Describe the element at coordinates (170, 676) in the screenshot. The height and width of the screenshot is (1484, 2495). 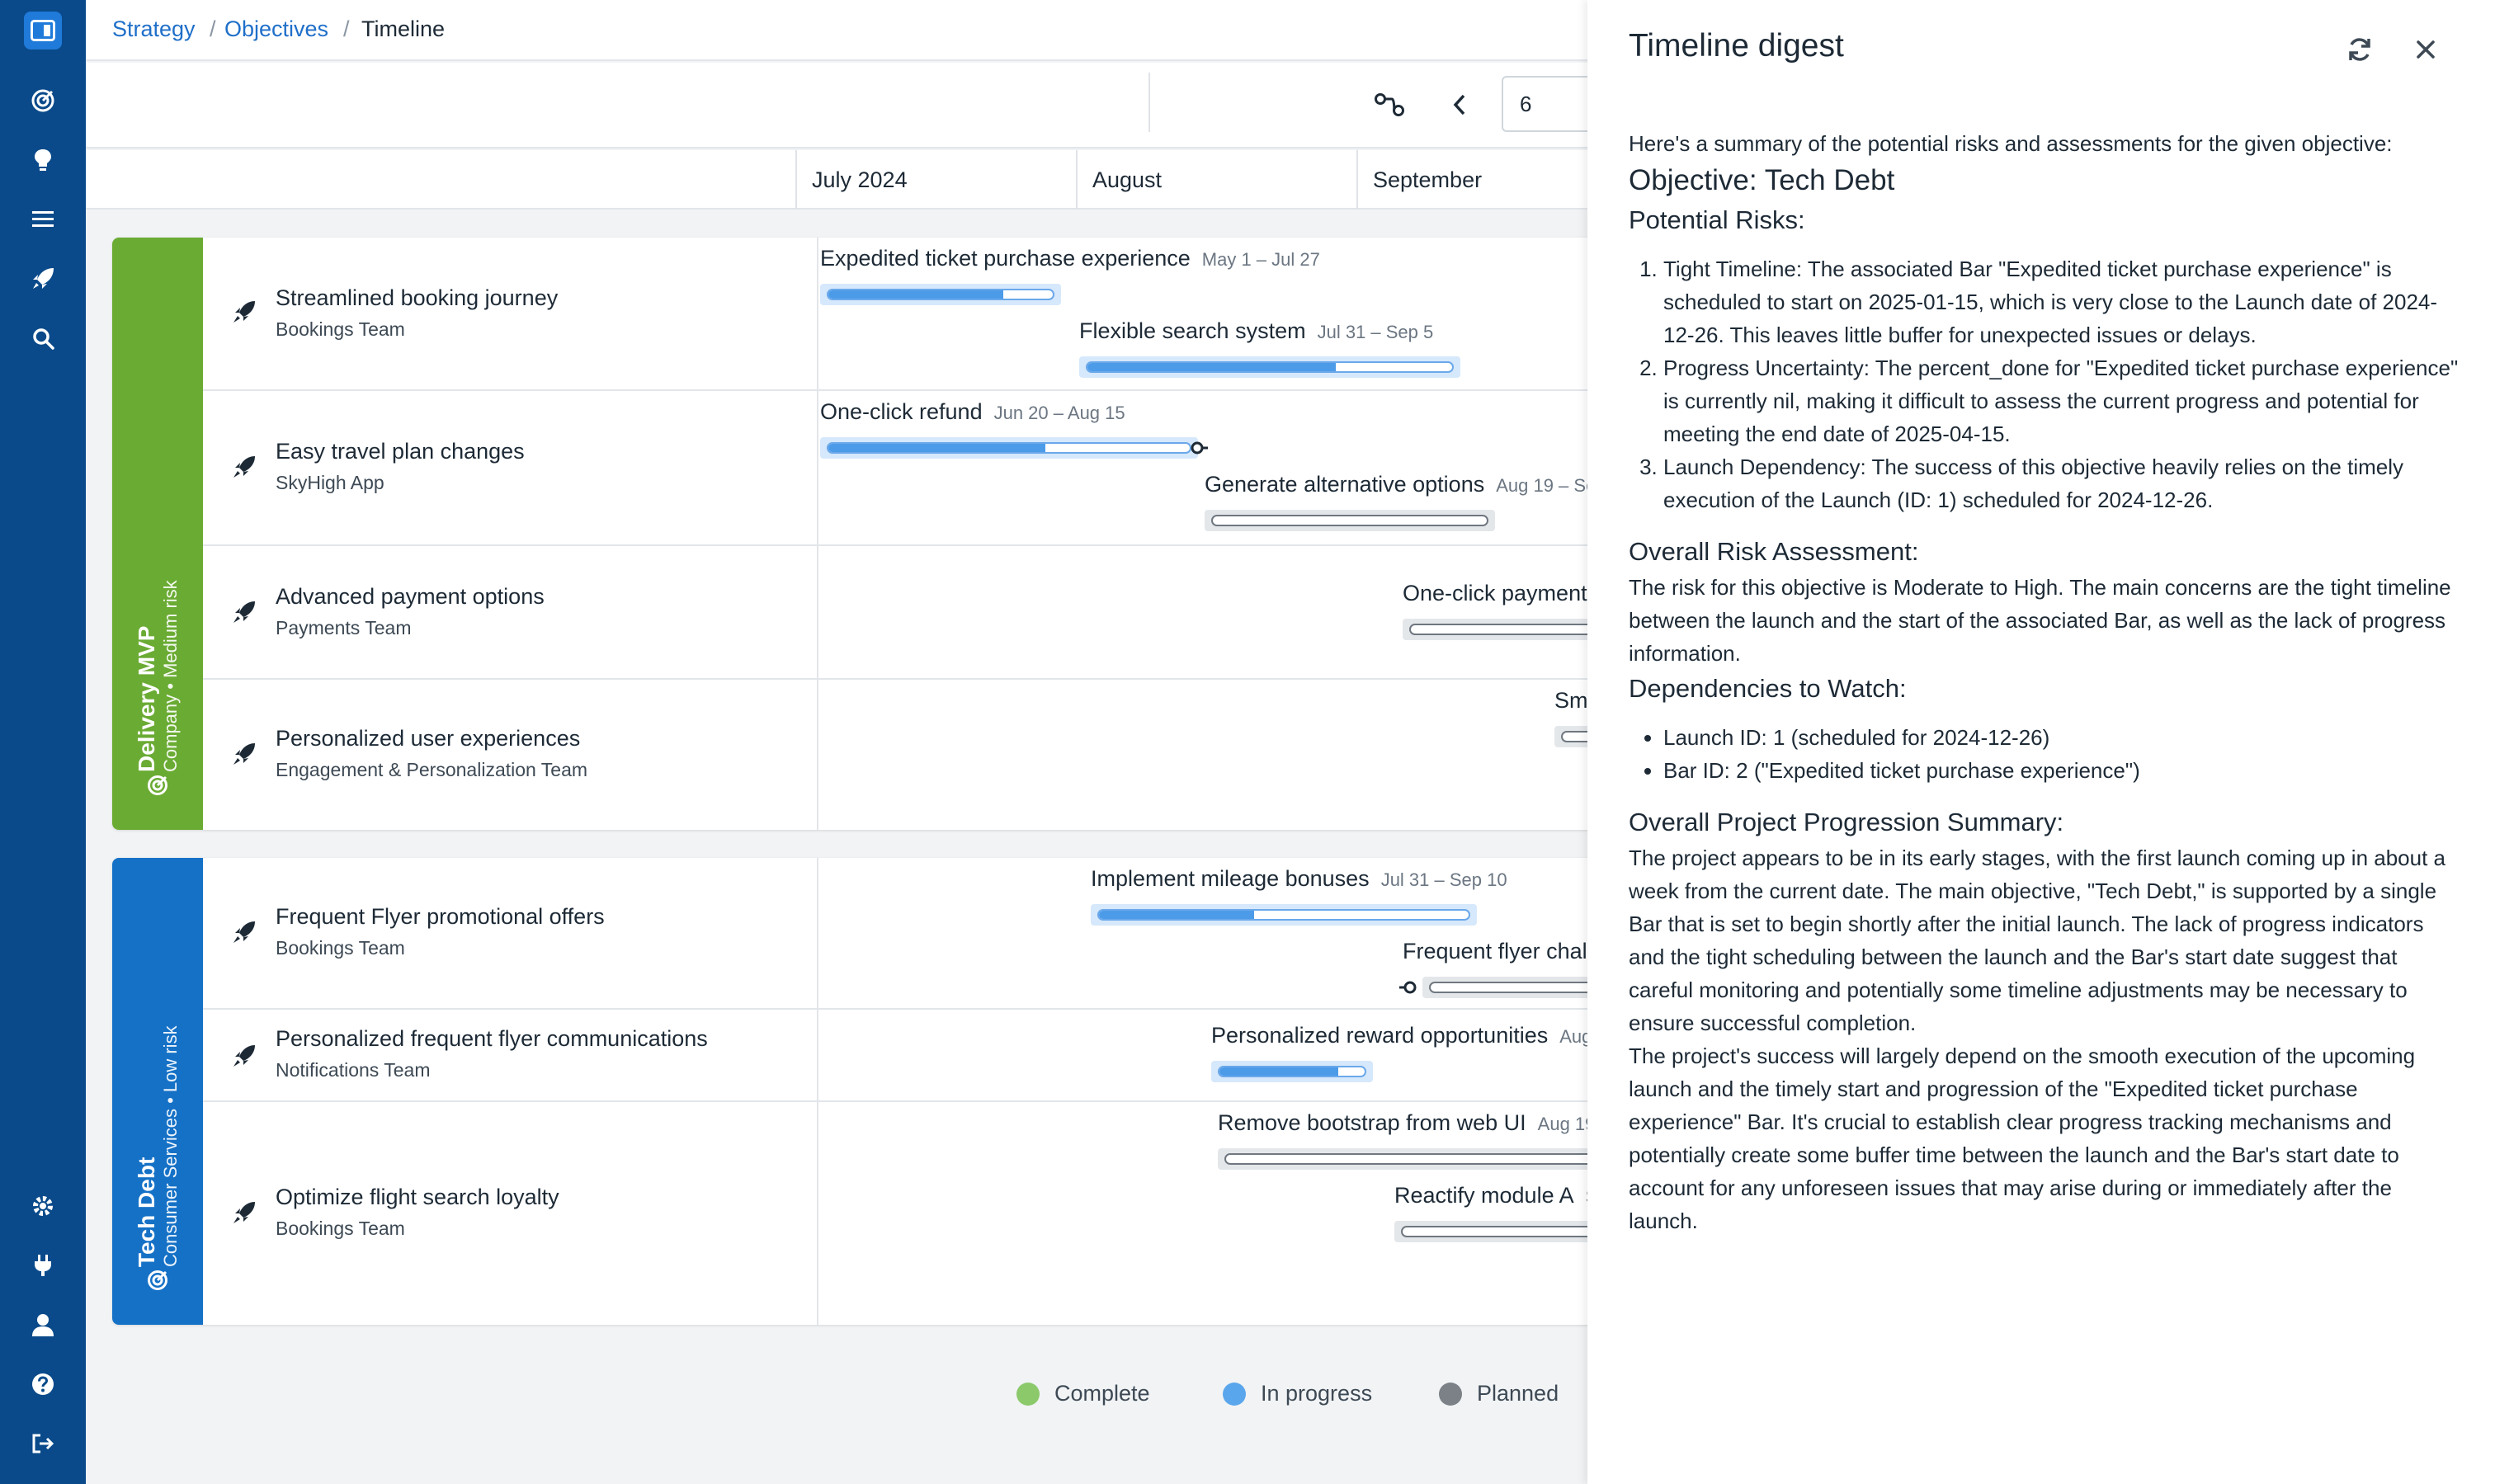
I see `group-subtitle: Company • Medium risk` at that location.